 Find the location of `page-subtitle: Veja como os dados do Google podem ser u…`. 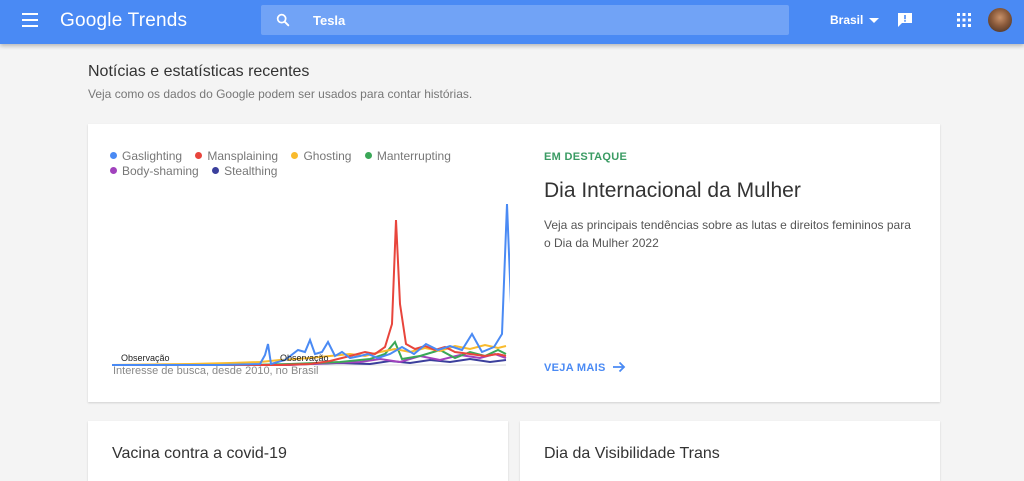

page-subtitle: Veja como os dados do Google podem ser u… is located at coordinates (280, 94).